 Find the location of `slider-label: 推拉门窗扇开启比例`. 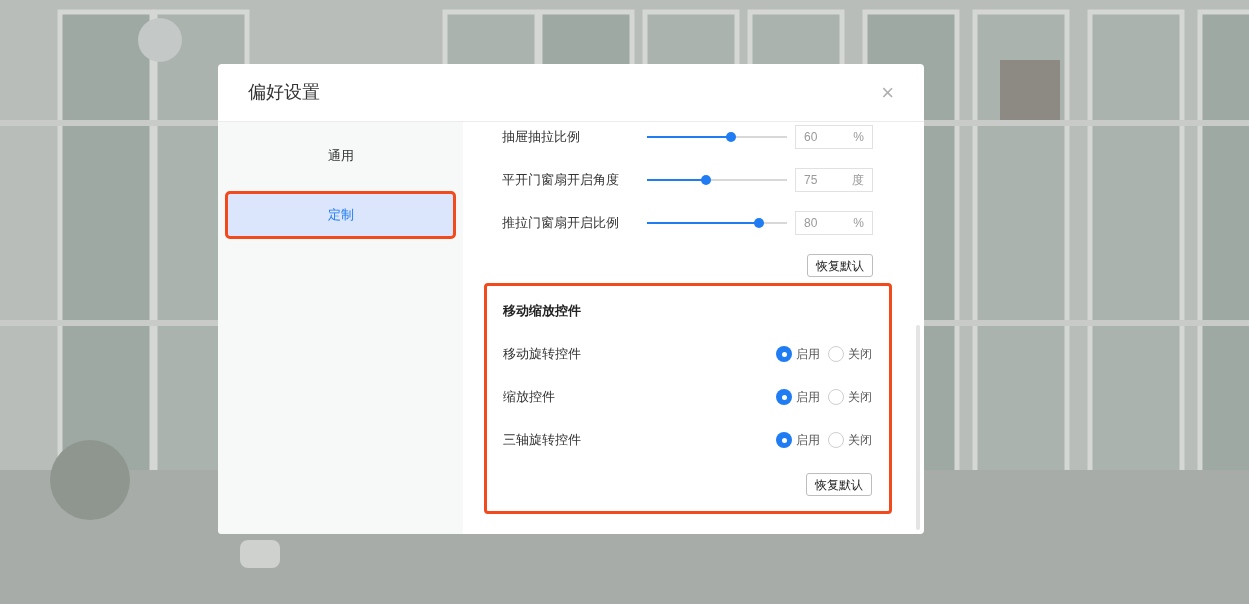

slider-label: 推拉门窗扇开启比例 is located at coordinates (561, 223).